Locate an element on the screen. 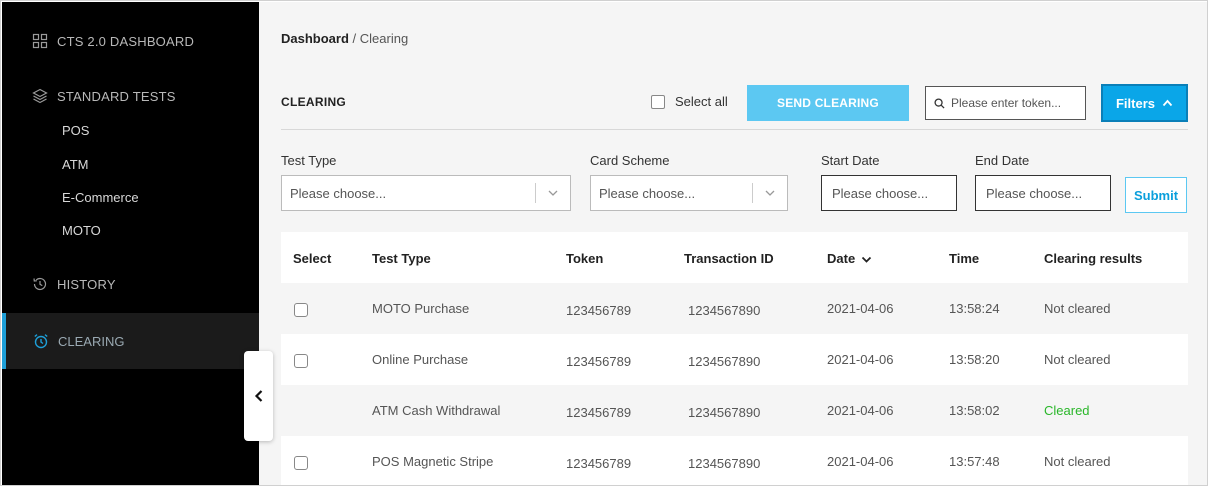 This screenshot has width=1208, height=486. sidebar-item-label: STANDARD TESTS is located at coordinates (116, 96).